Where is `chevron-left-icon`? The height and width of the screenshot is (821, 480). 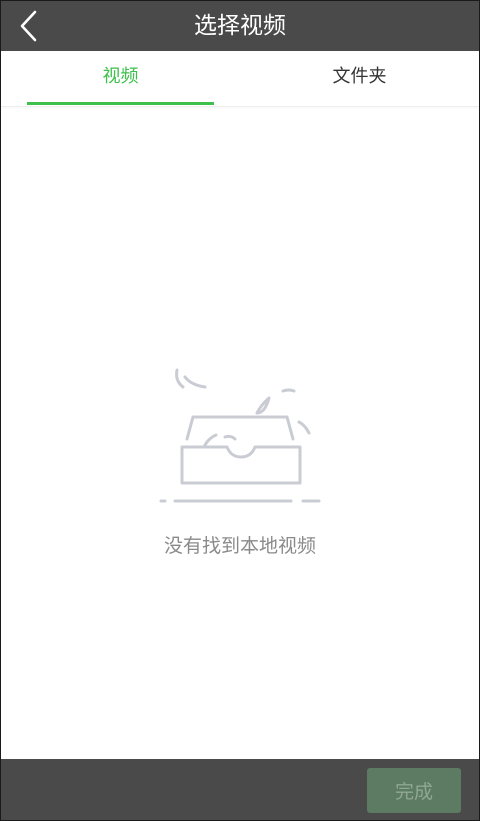 chevron-left-icon is located at coordinates (29, 26).